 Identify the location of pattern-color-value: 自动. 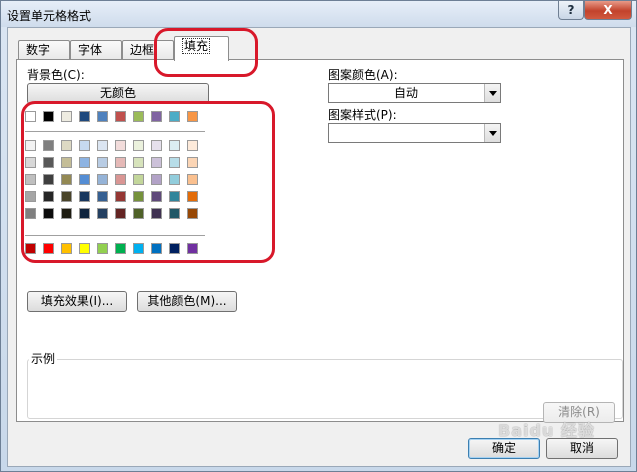
(405, 93).